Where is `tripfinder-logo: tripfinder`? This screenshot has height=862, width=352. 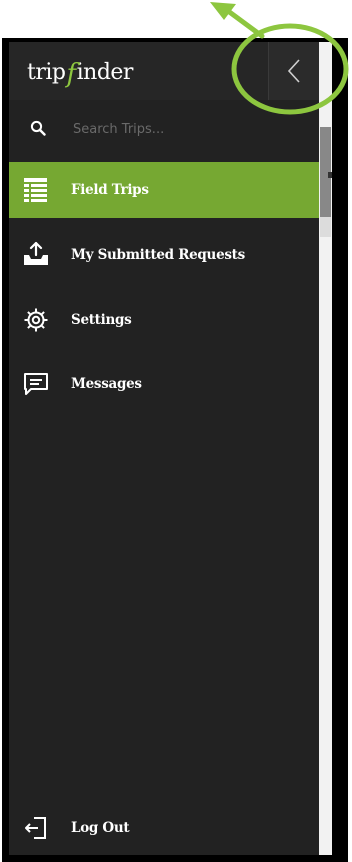 tripfinder-logo: tripfinder is located at coordinates (80, 72).